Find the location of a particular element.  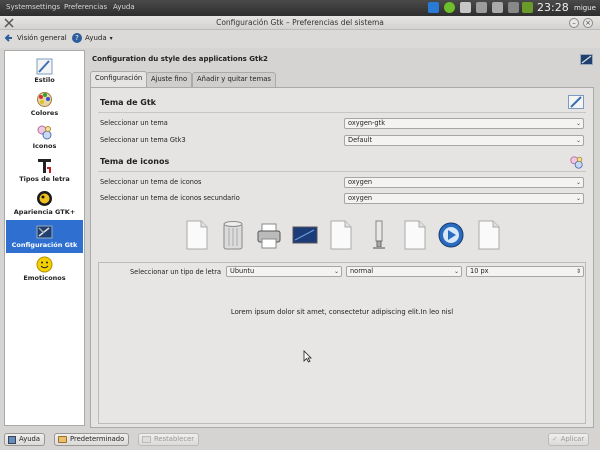

menu-preferencias: Preferencias is located at coordinates (85, 7).